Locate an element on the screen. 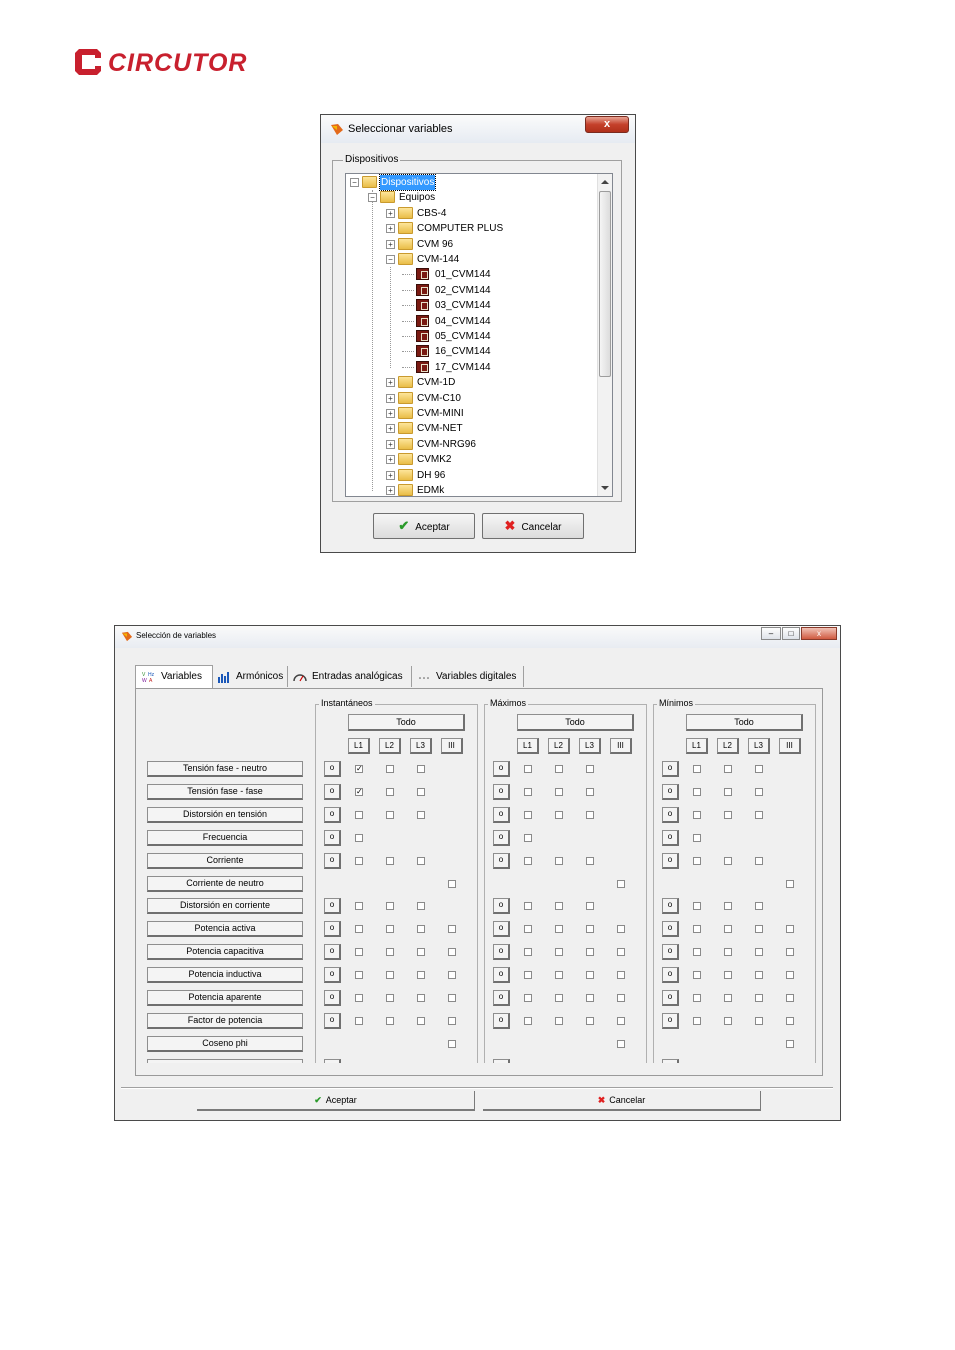 The width and height of the screenshot is (955, 1350). tree-item-folder: + CVMK2 is located at coordinates (496, 459).